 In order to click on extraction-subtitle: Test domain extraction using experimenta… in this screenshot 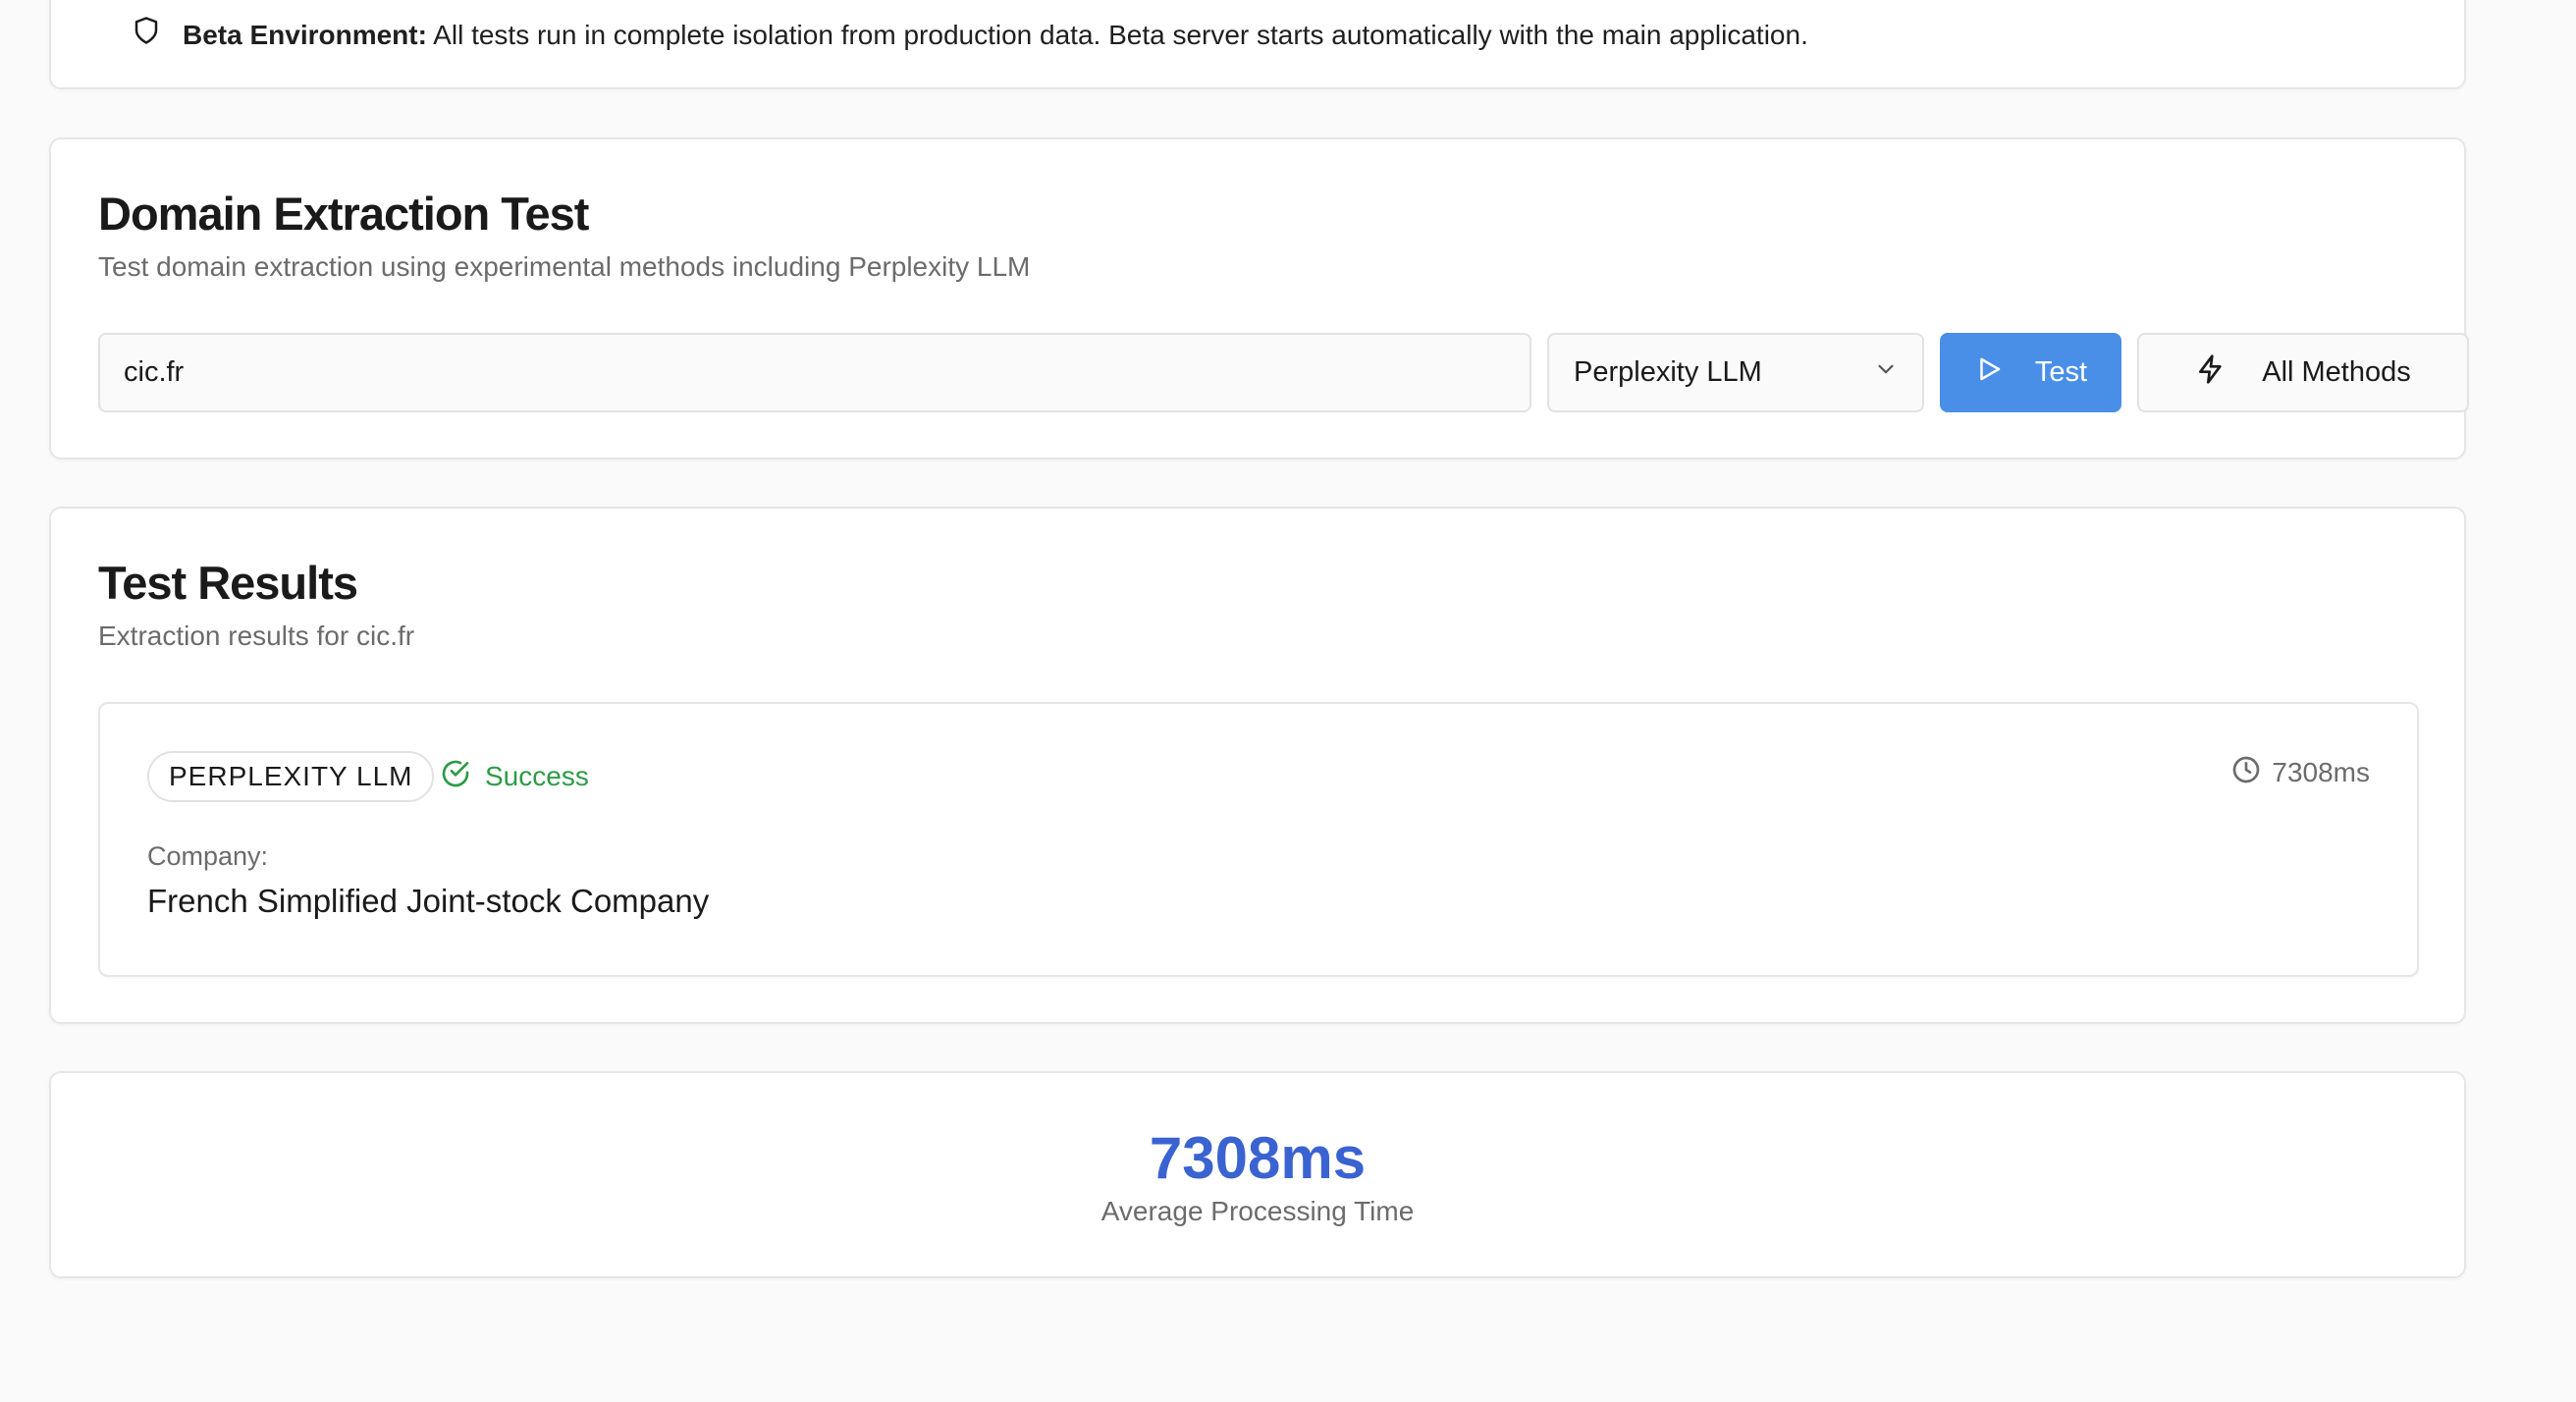, I will do `click(564, 266)`.